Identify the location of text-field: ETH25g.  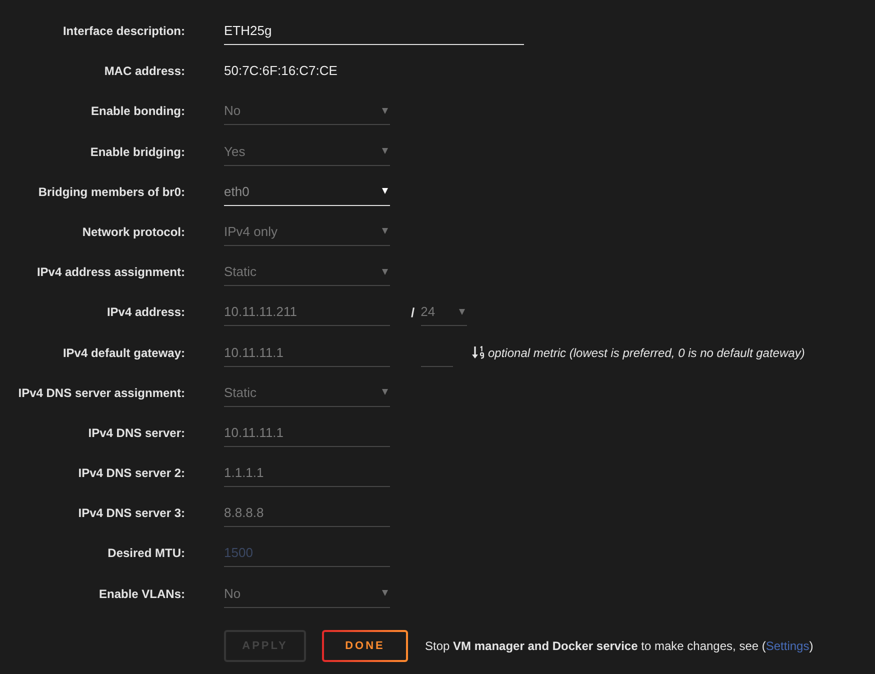
(374, 31).